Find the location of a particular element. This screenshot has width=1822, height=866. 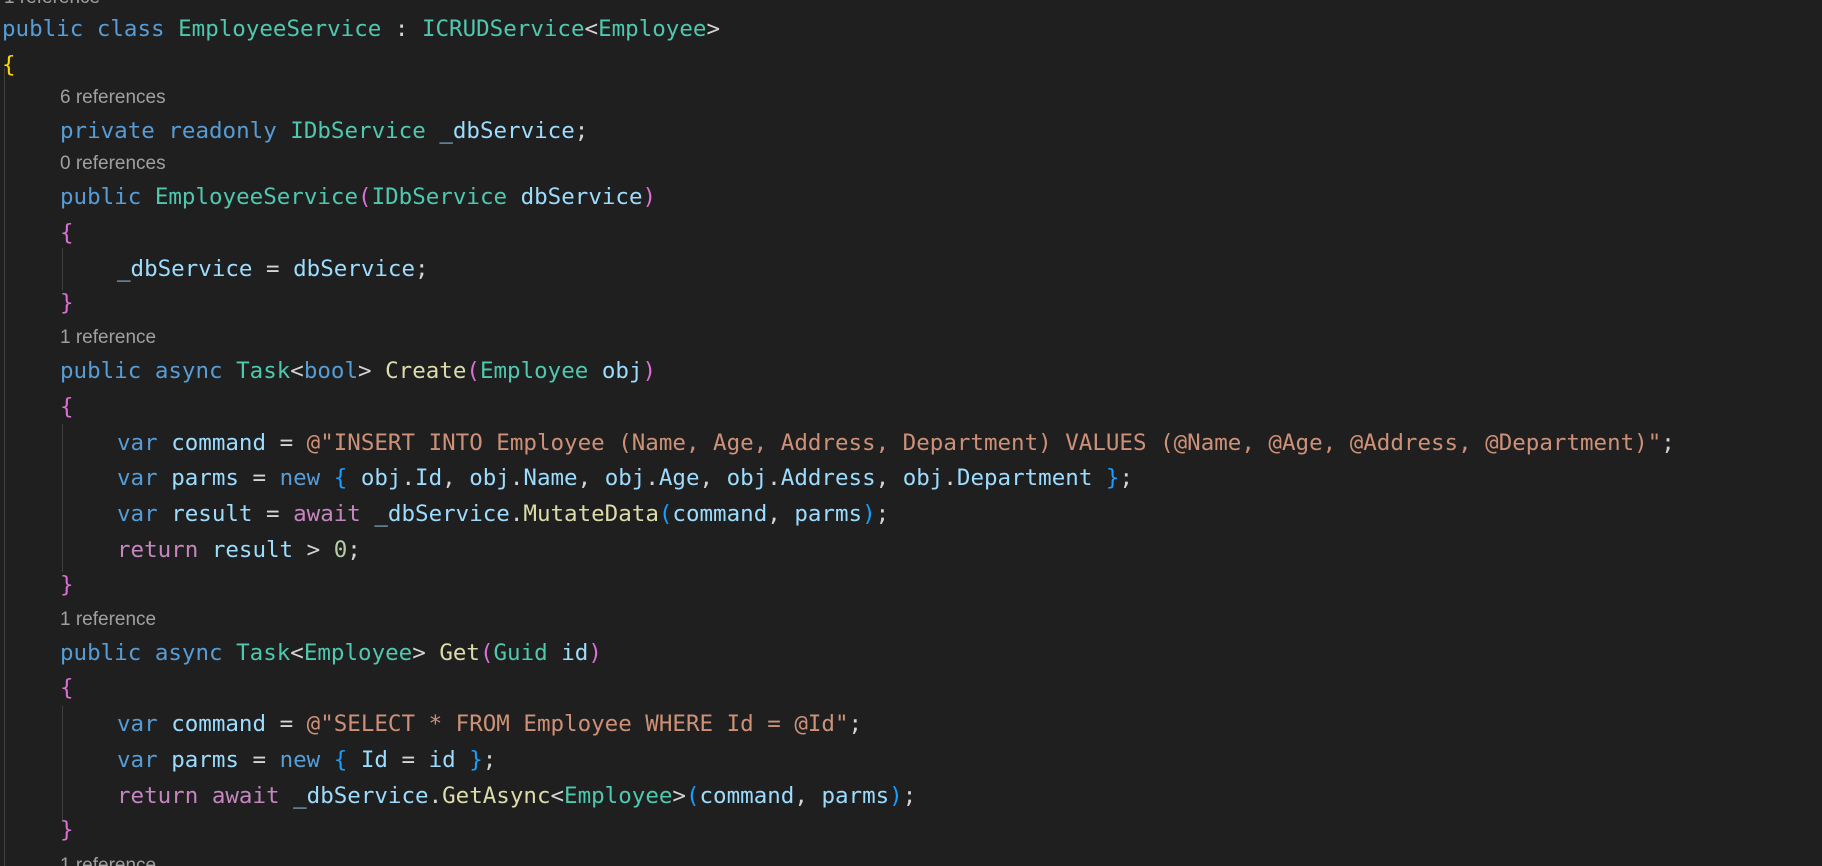

code-line-parms-id: var parms = new { Id = id }; is located at coordinates (306, 760).